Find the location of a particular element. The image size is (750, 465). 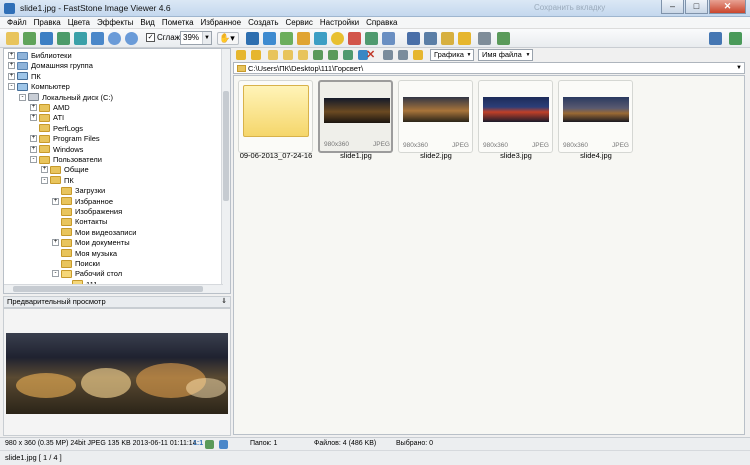

open-folder-icon is located at coordinates (12, 38).